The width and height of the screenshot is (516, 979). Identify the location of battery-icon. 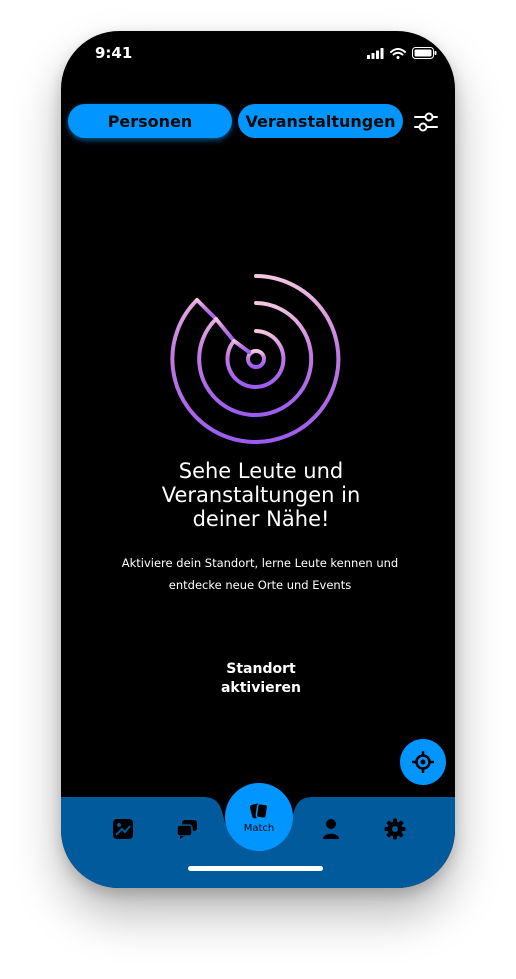
(424, 53).